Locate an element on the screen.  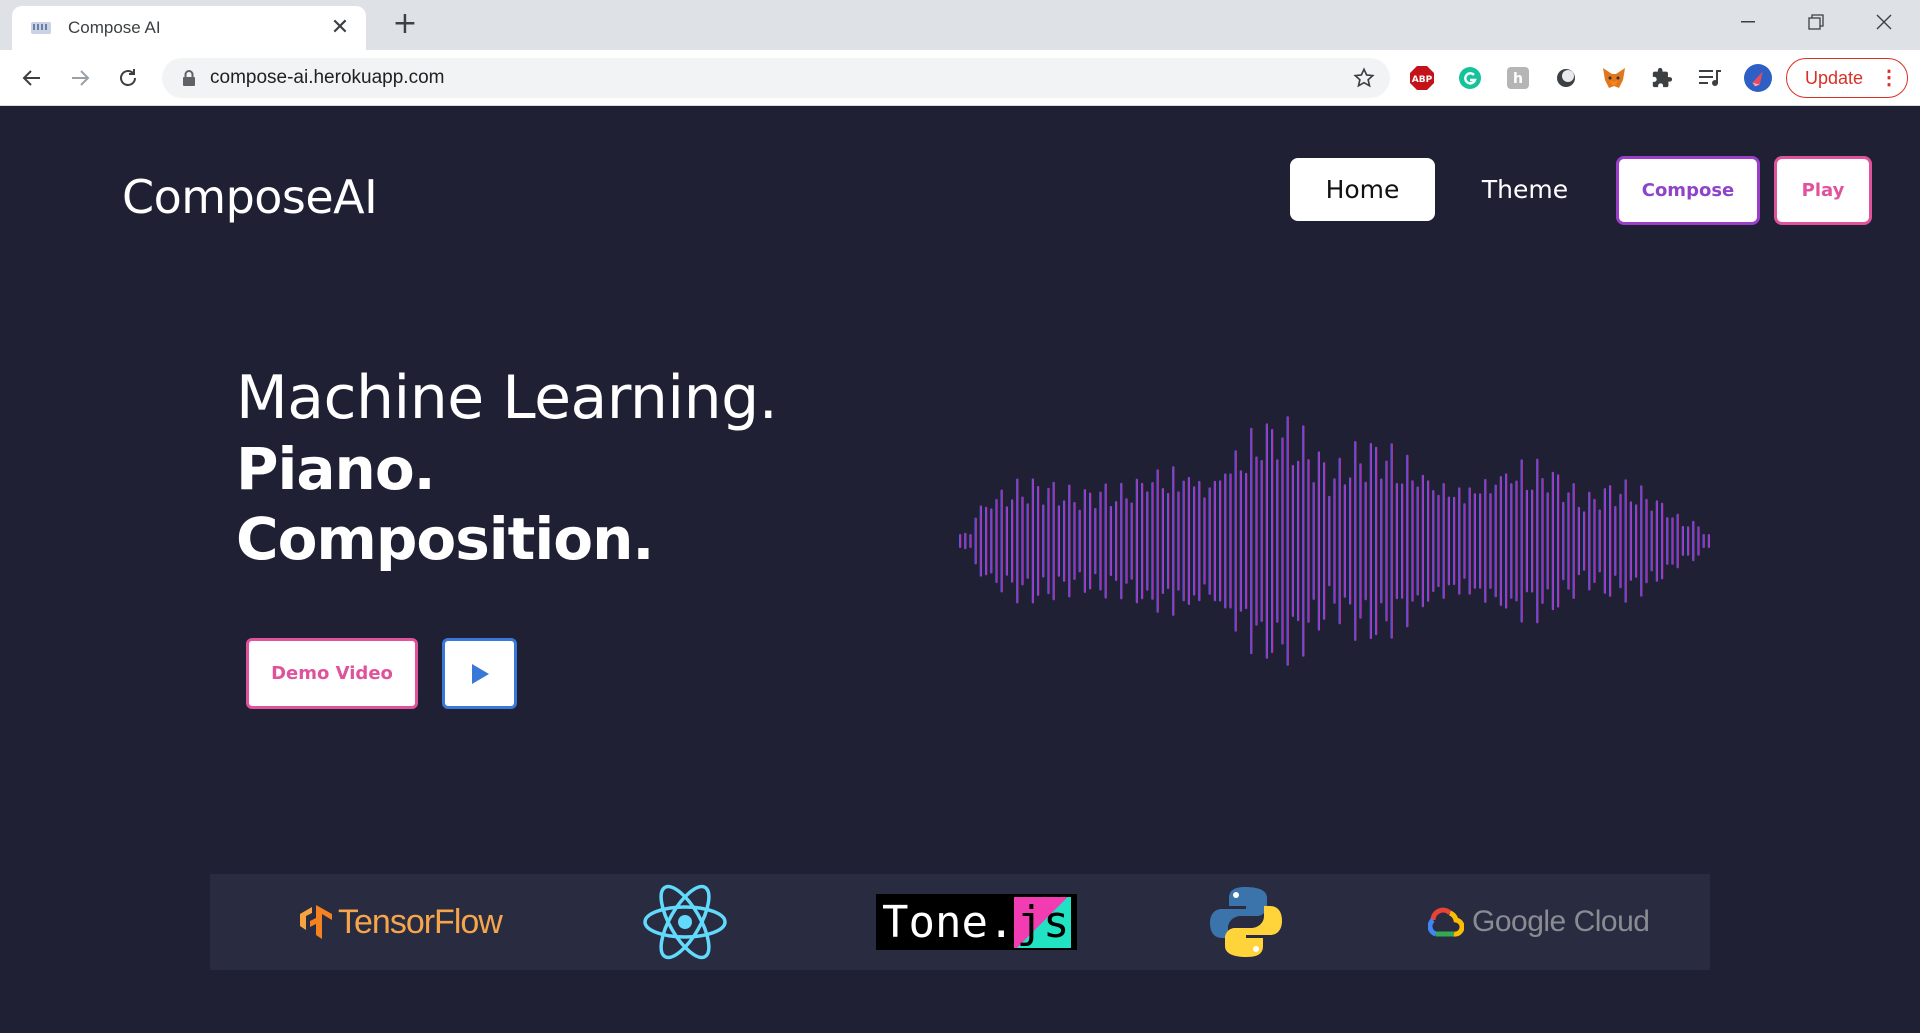
tensorflow-logo: TensorFlow is located at coordinates (400, 922).